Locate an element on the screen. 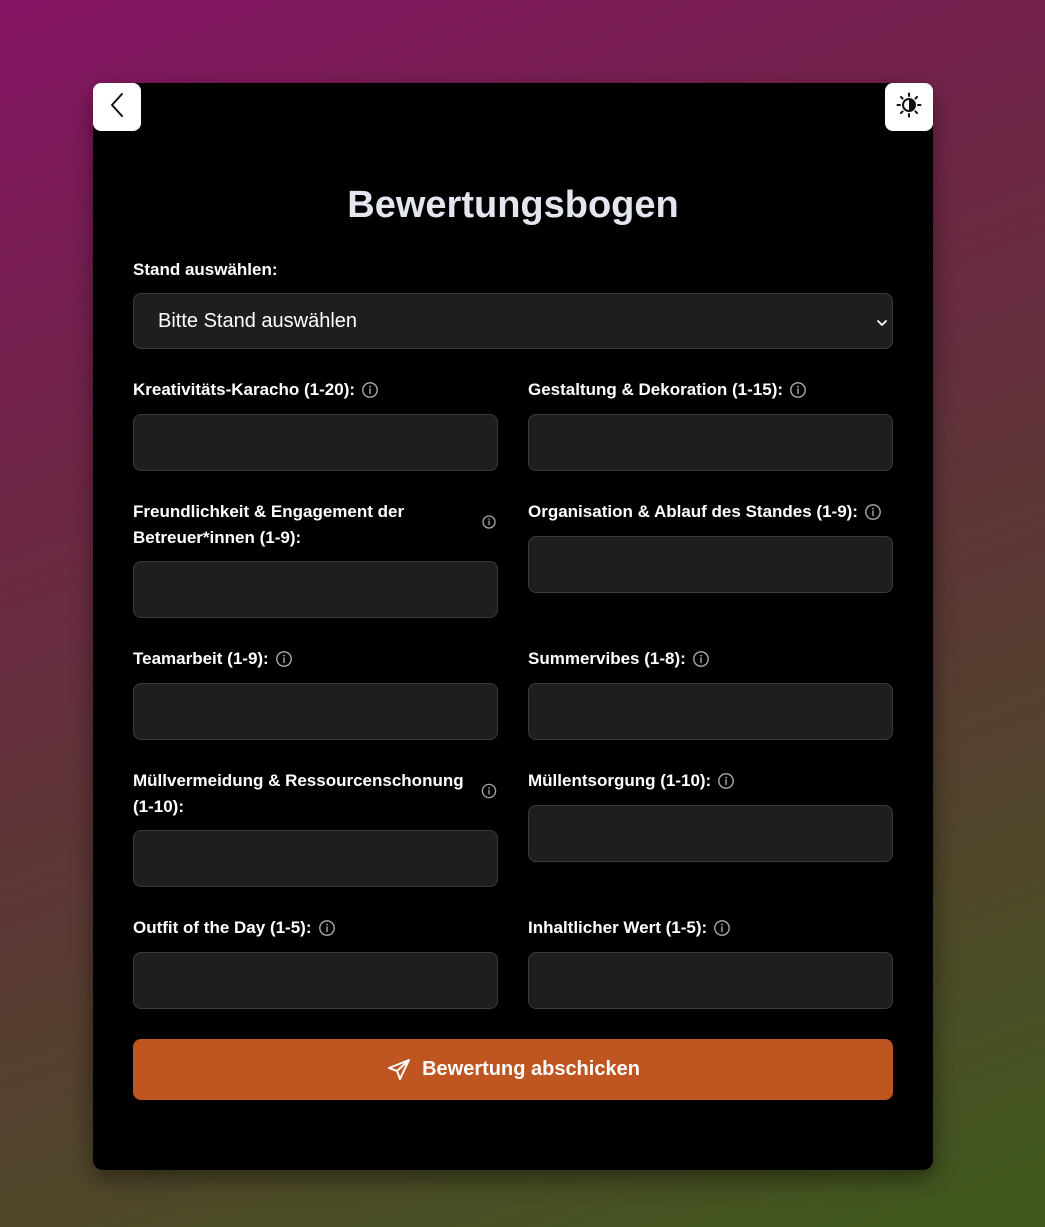 Image resolution: width=1045 pixels, height=1227 pixels. freundlichkeit-input is located at coordinates (315, 589).